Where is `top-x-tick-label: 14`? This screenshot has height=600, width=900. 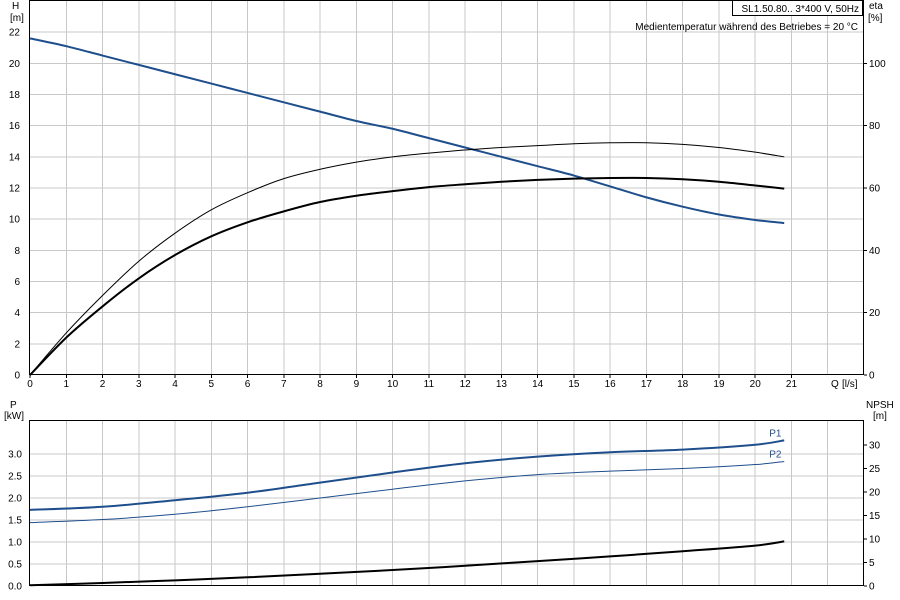 top-x-tick-label: 14 is located at coordinates (538, 384).